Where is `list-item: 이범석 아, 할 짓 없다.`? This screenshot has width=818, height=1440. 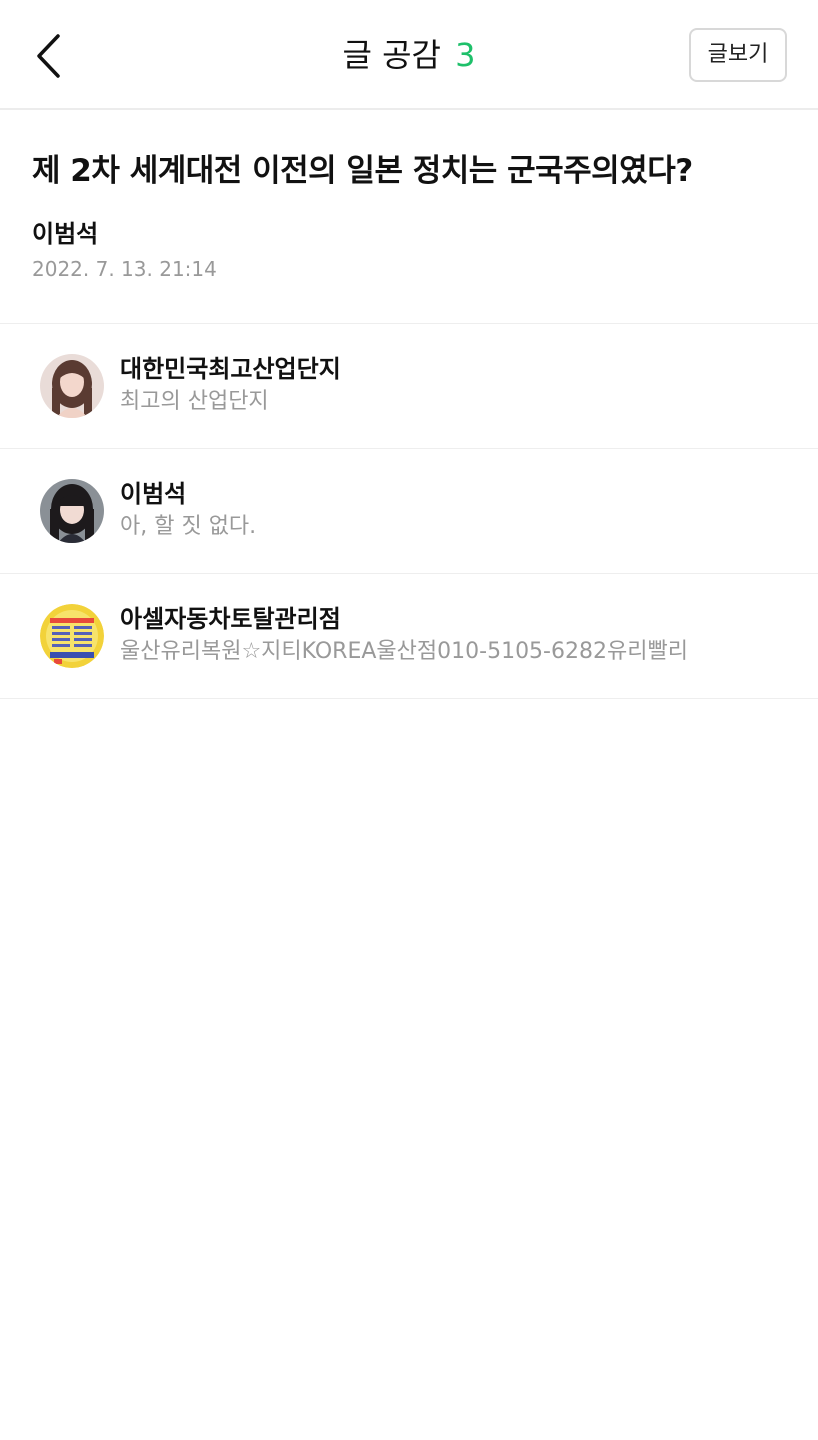
list-item: 이범석 아, 할 짓 없다. is located at coordinates (409, 511).